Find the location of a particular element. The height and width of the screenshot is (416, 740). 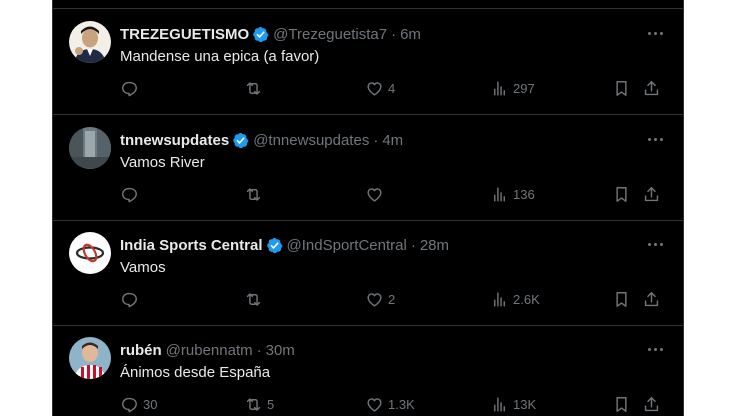

like-count: 1.3K is located at coordinates (401, 404).